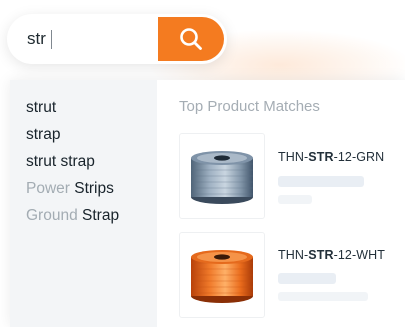 This screenshot has height=327, width=405. What do you see at coordinates (51, 39) in the screenshot?
I see `text-caret` at bounding box center [51, 39].